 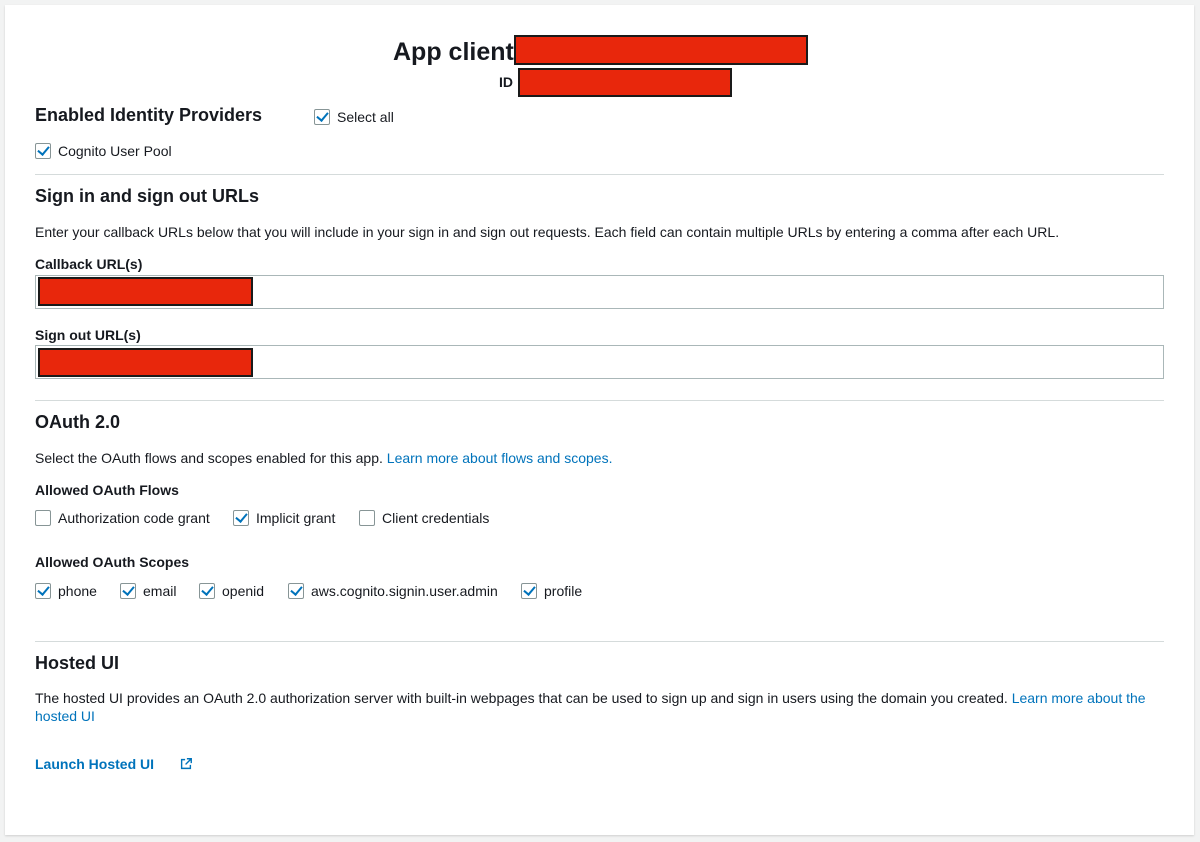 I want to click on select-all-label: Select all, so click(x=365, y=117).